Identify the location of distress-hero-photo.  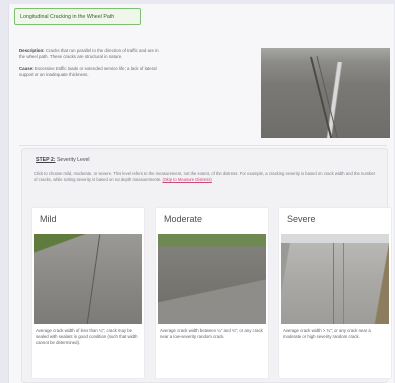
(325, 93).